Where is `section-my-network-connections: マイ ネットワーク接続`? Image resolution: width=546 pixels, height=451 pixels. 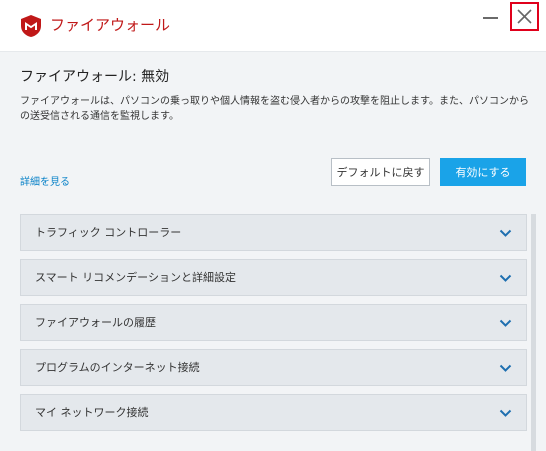 section-my-network-connections: マイ ネットワーク接続 is located at coordinates (273, 412).